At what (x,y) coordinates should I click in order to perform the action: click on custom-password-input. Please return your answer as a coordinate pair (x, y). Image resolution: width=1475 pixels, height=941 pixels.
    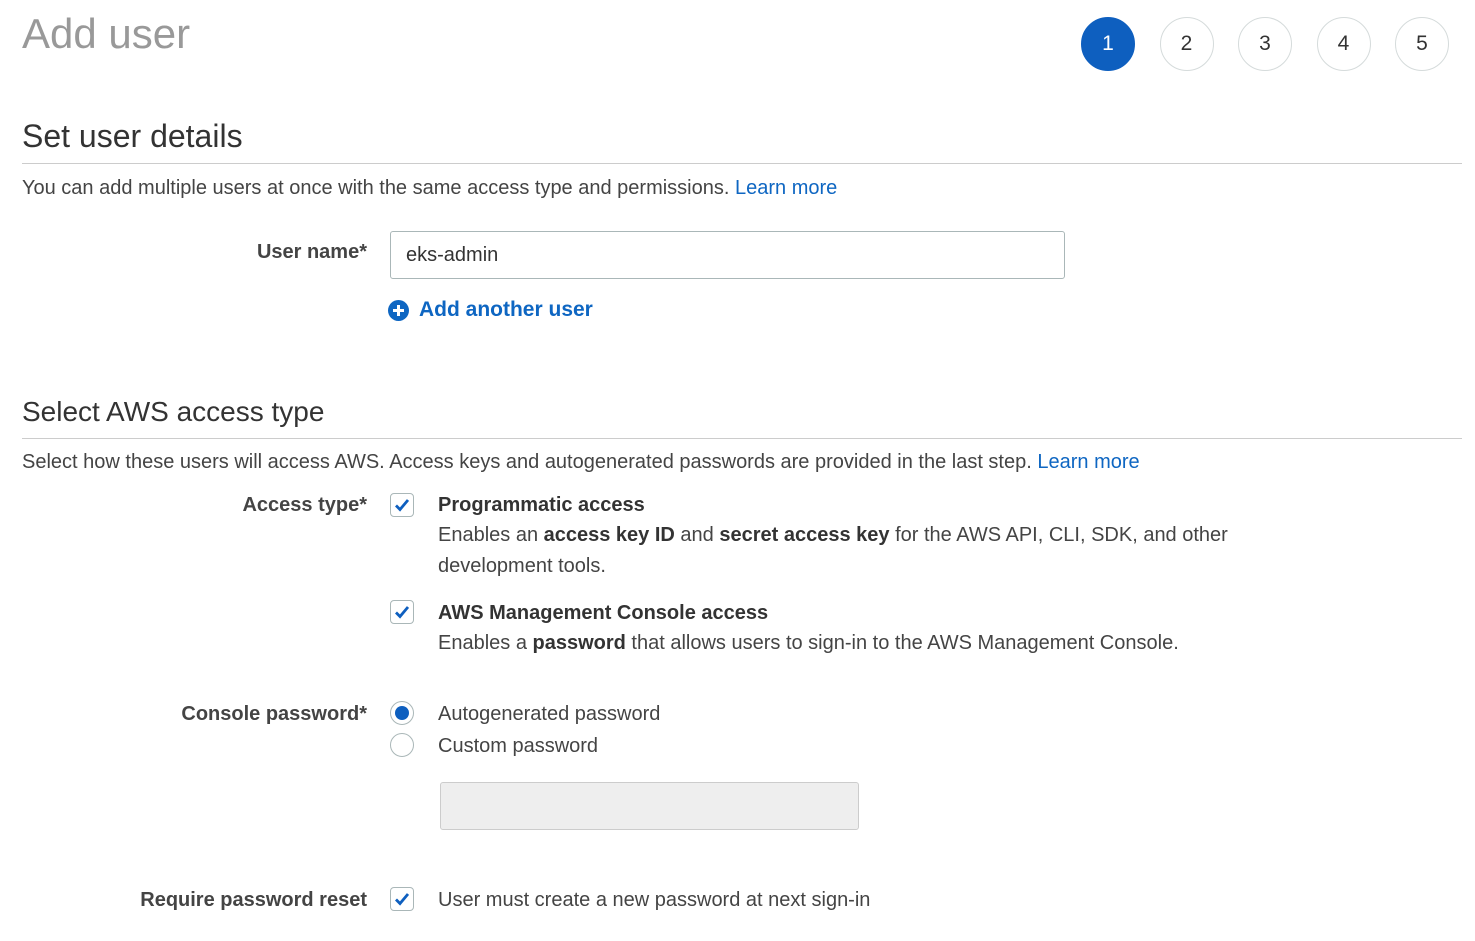
    Looking at the image, I should click on (649, 806).